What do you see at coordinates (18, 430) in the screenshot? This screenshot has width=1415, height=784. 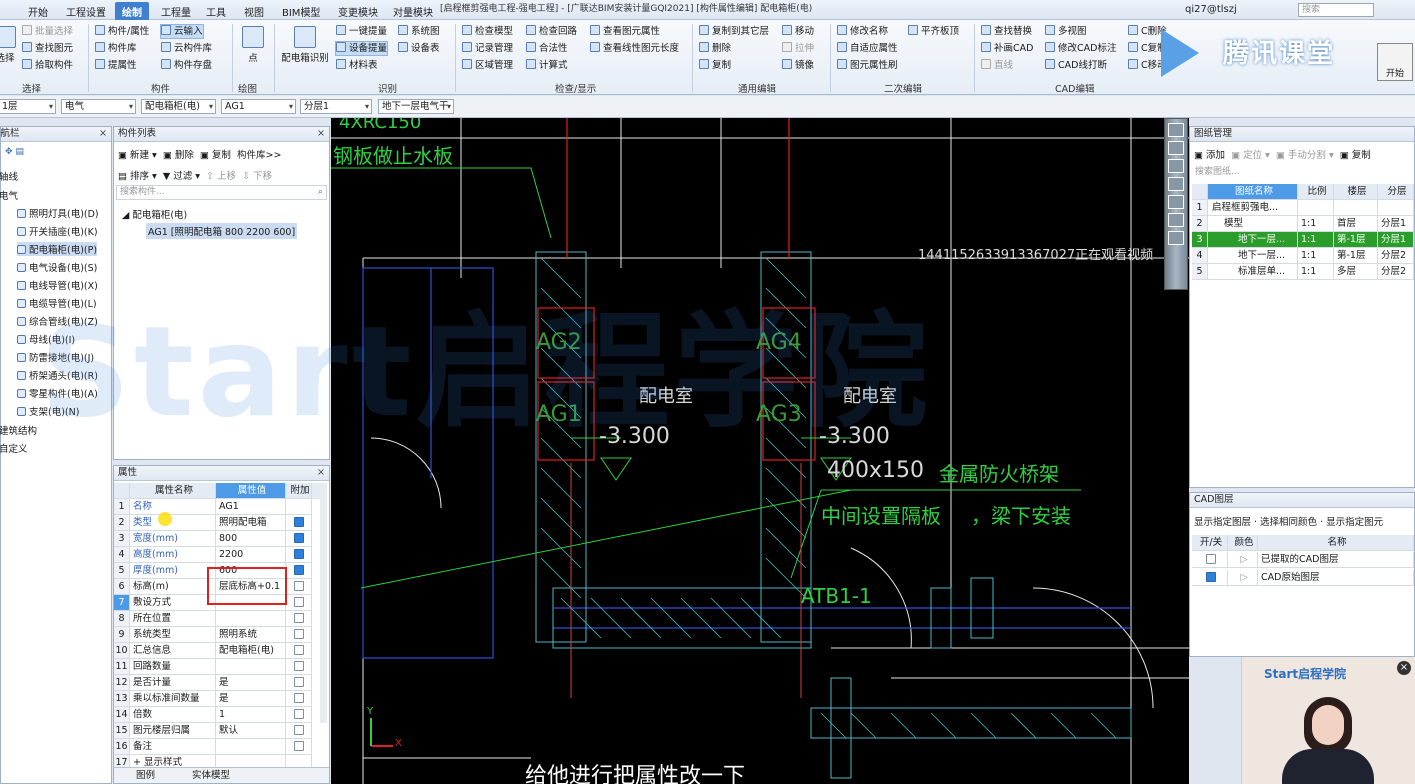 I see `nav-building-structure: 建筑结构` at bounding box center [18, 430].